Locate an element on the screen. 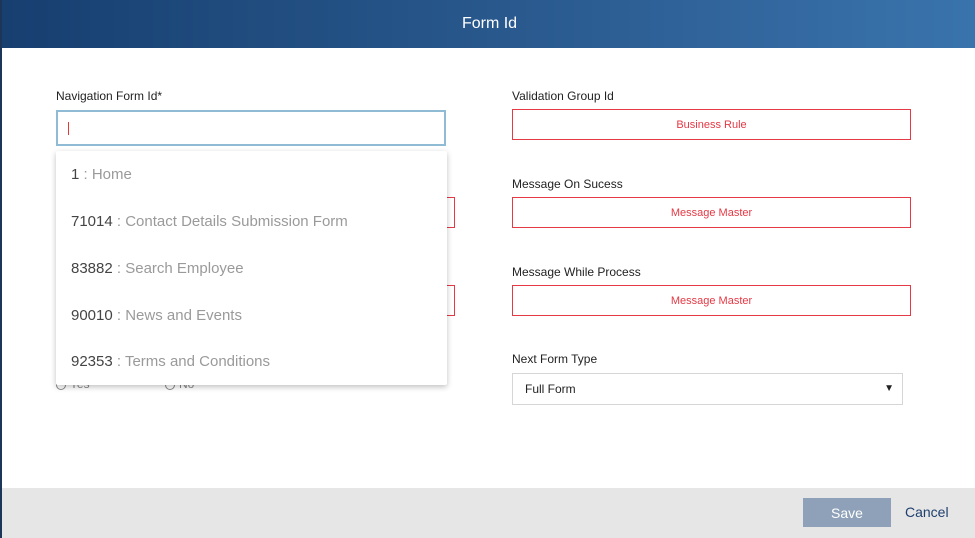  text-caret is located at coordinates (68, 128).